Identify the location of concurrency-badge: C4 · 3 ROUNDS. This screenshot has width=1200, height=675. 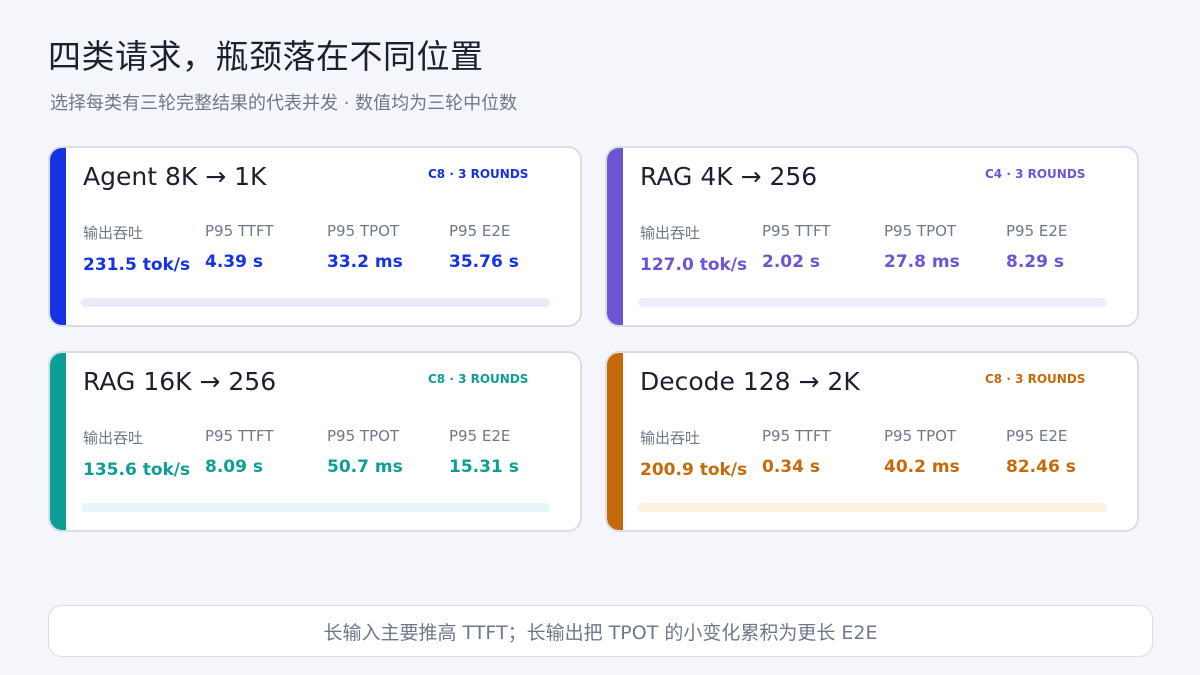
(1035, 174).